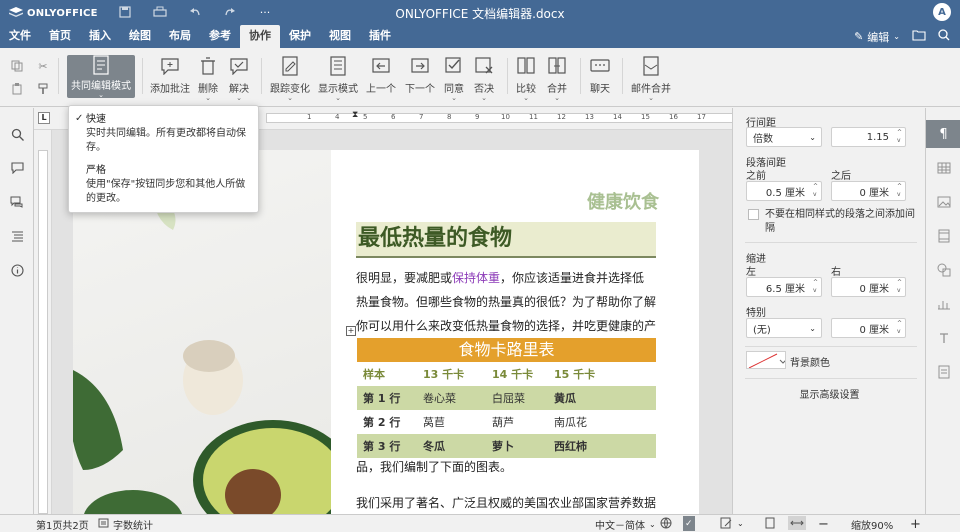 The height and width of the screenshot is (532, 960). Describe the element at coordinates (943, 304) in the screenshot. I see `chart-settings-icon` at that location.